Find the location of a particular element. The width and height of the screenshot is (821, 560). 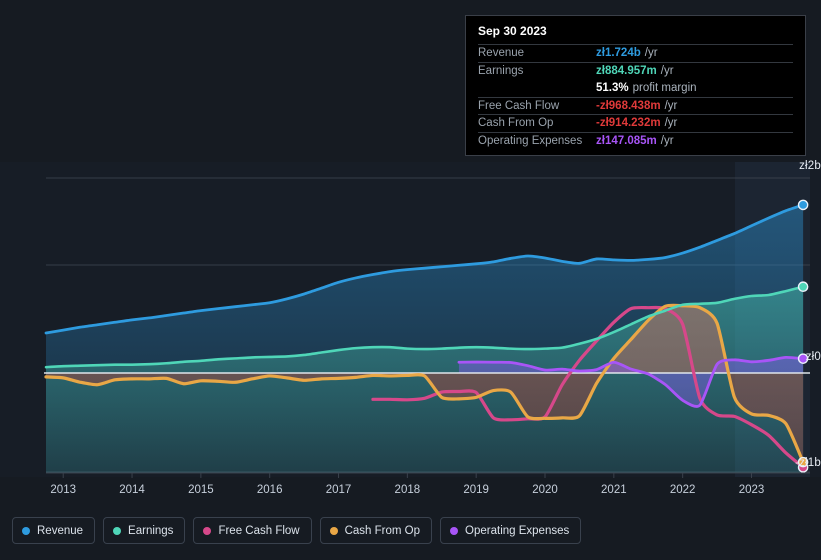

legend-item-label: Earnings is located at coordinates (151, 530).